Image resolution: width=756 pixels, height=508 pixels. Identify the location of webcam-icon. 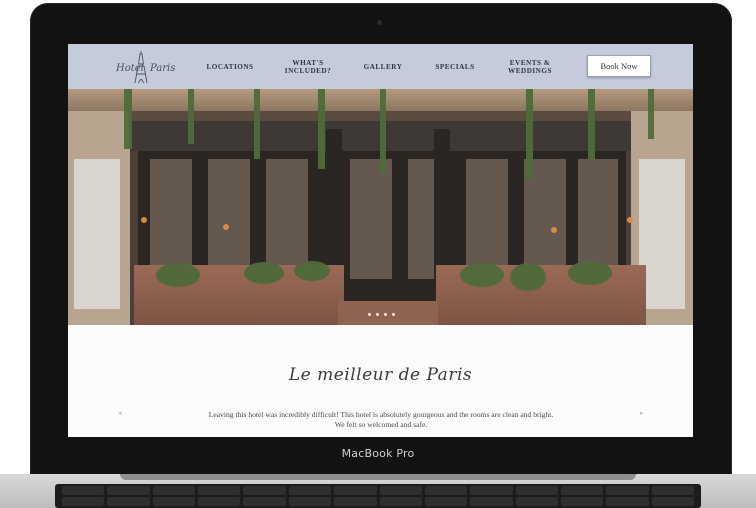
(379, 22).